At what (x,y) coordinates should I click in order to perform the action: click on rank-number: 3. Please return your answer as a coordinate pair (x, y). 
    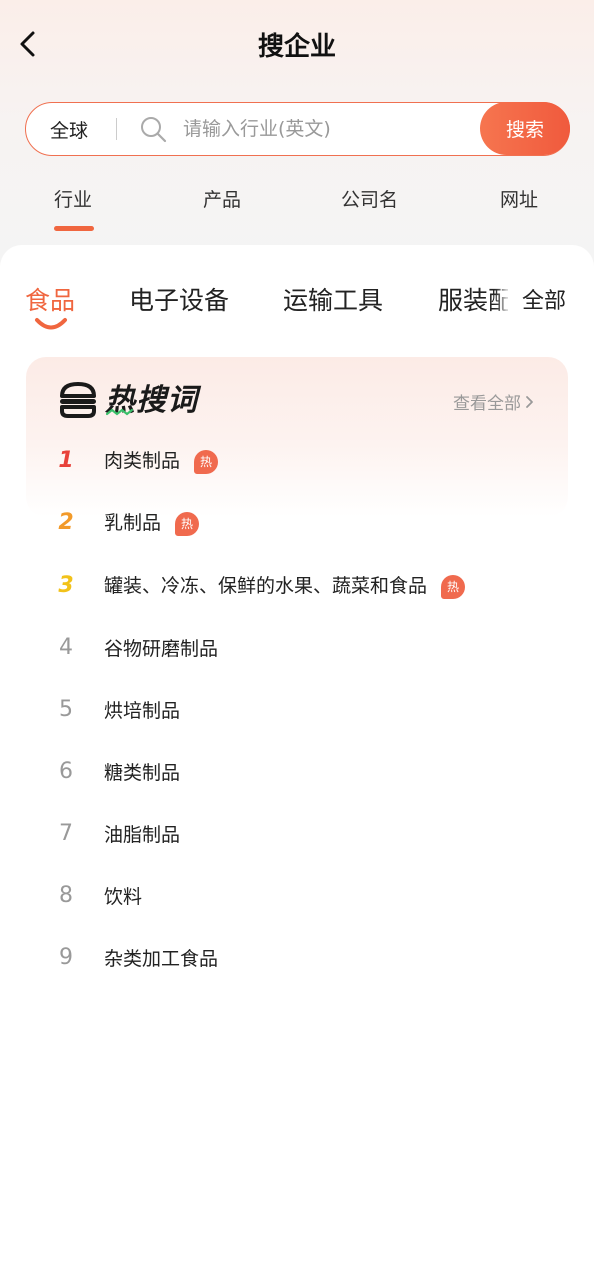
    Looking at the image, I should click on (66, 585).